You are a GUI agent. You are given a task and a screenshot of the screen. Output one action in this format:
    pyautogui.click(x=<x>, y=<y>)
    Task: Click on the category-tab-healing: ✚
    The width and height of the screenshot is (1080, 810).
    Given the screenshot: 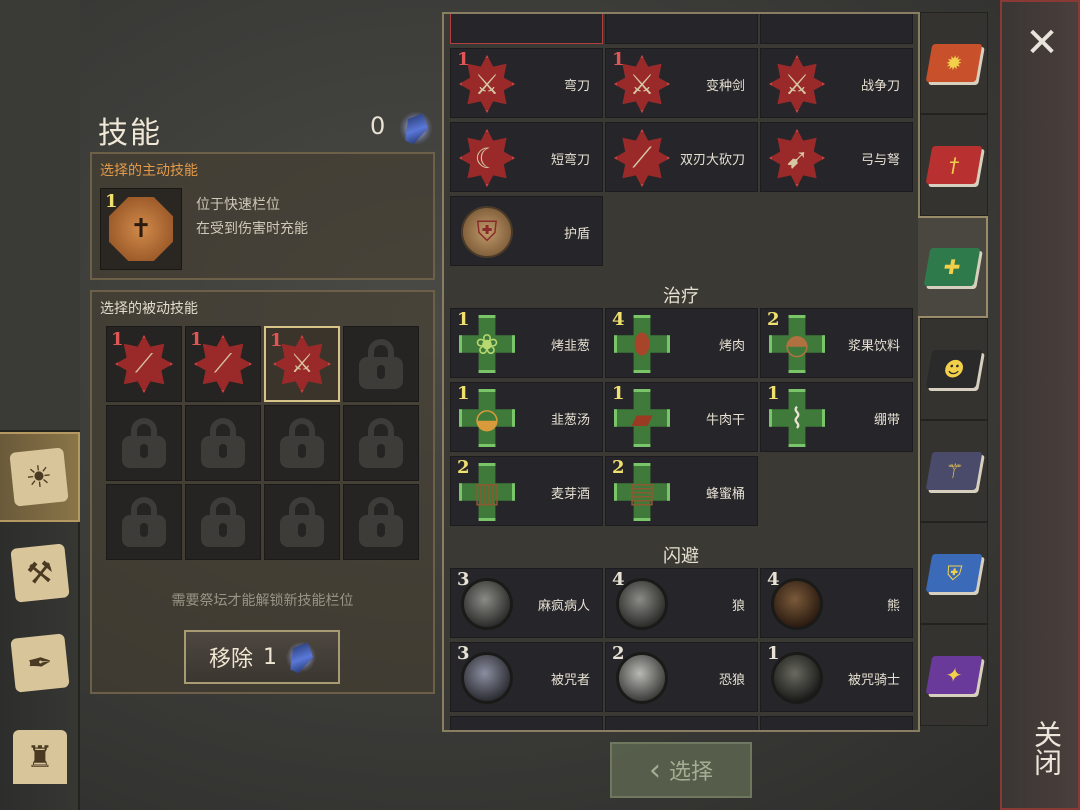 What is the action you would take?
    pyautogui.click(x=953, y=267)
    